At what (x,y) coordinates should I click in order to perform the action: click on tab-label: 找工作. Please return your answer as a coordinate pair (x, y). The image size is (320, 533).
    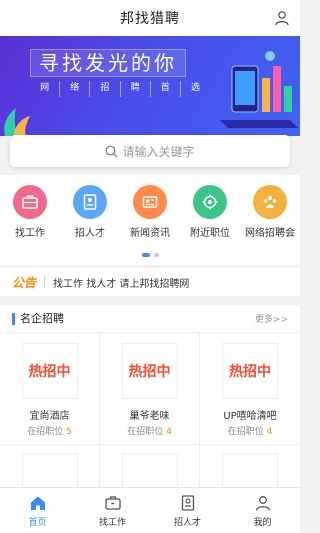
    Looking at the image, I should click on (112, 522).